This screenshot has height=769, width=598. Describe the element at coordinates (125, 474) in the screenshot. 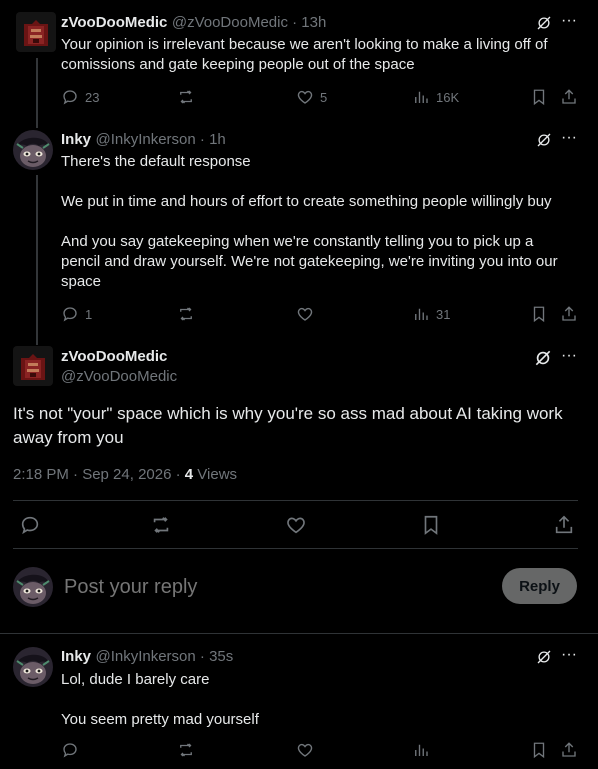

I see `post-timestamp: 2:18 PM · Sep 24, 2026 · 4 Views` at that location.